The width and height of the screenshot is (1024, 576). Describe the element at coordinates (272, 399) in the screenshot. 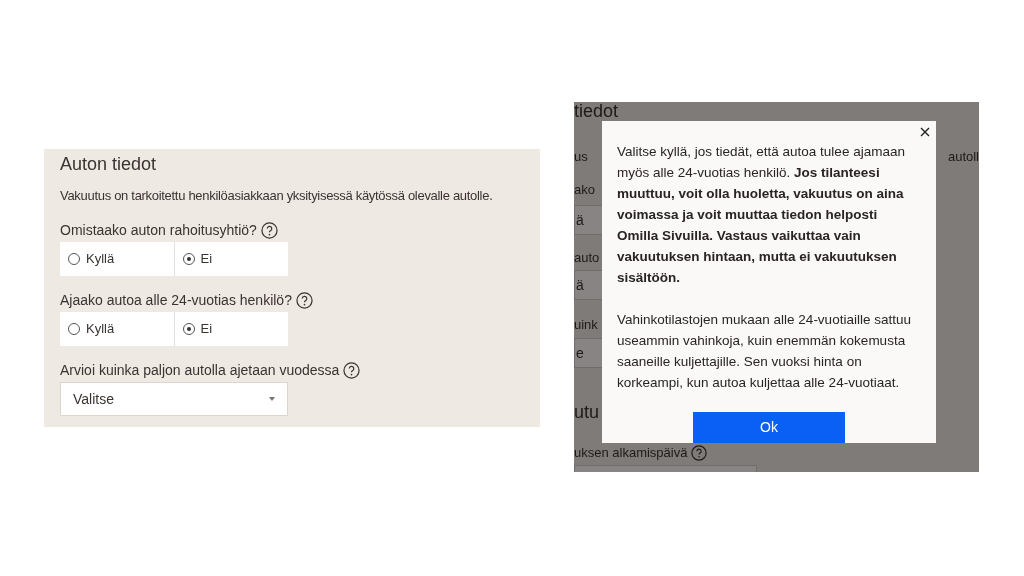

I see `caret-icon` at that location.